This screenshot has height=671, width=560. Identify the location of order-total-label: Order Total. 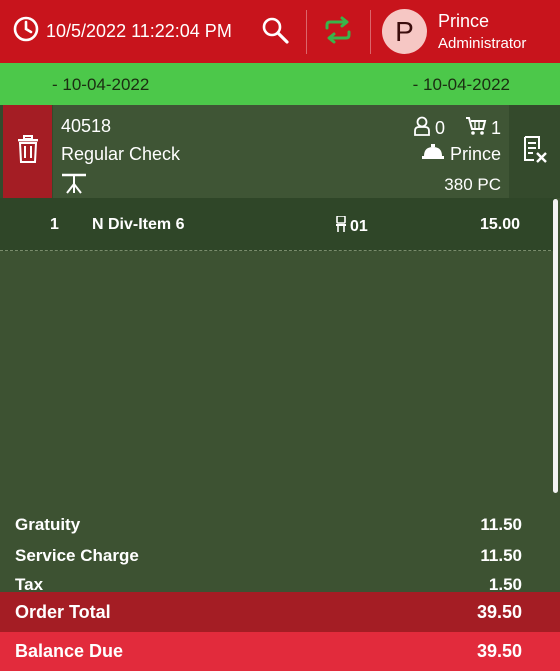
(63, 612).